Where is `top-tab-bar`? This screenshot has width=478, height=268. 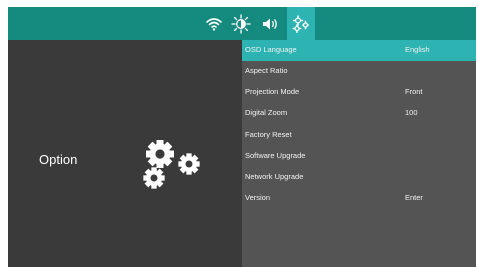 top-tab-bar is located at coordinates (242, 23).